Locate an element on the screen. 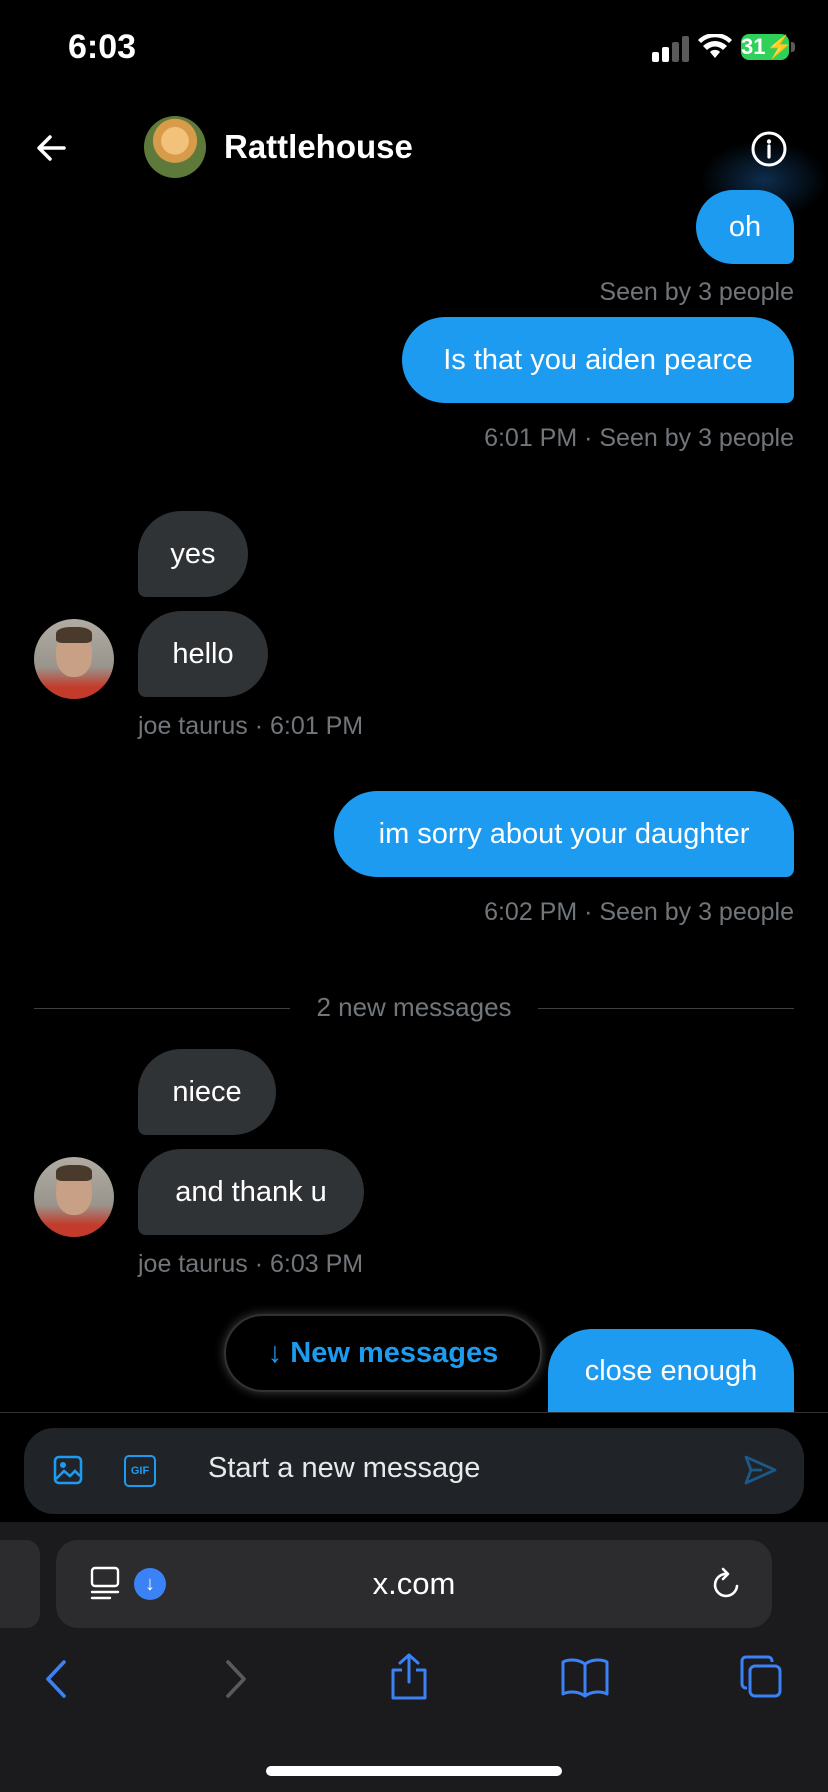 The height and width of the screenshot is (1792, 828). new-messages-button: ↓ New messages is located at coordinates (383, 1353).